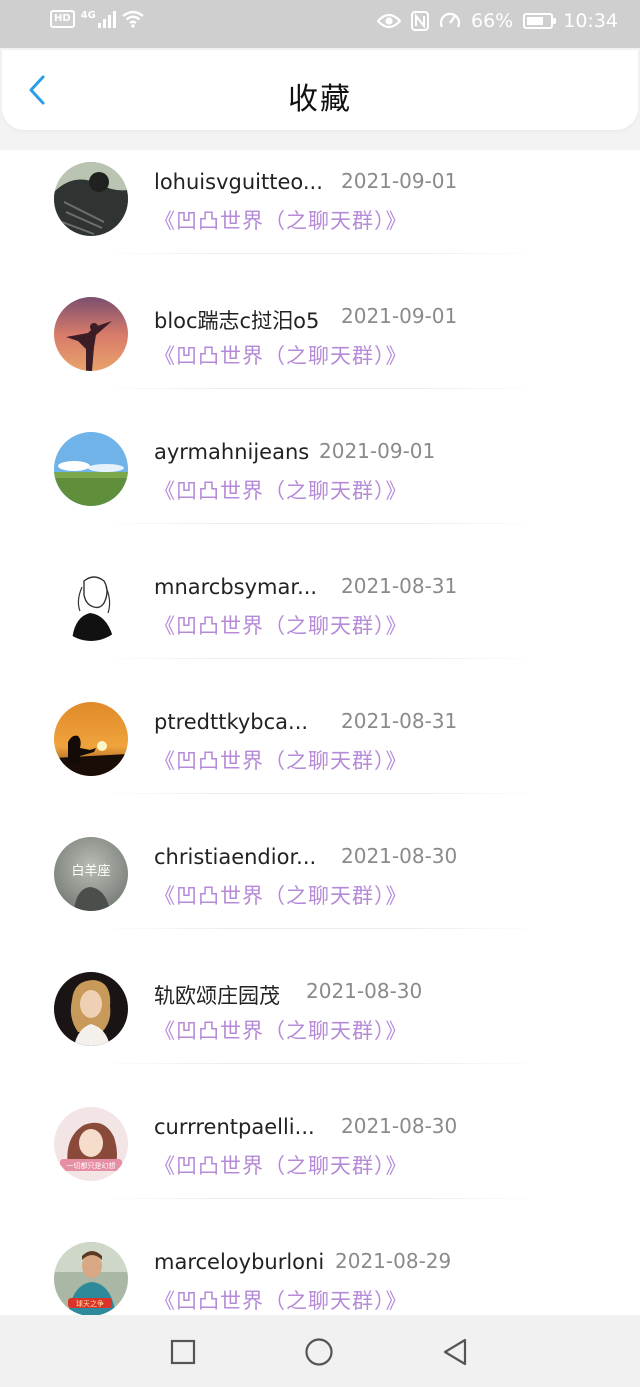  I want to click on avatar-text: 白羊座, so click(90, 871).